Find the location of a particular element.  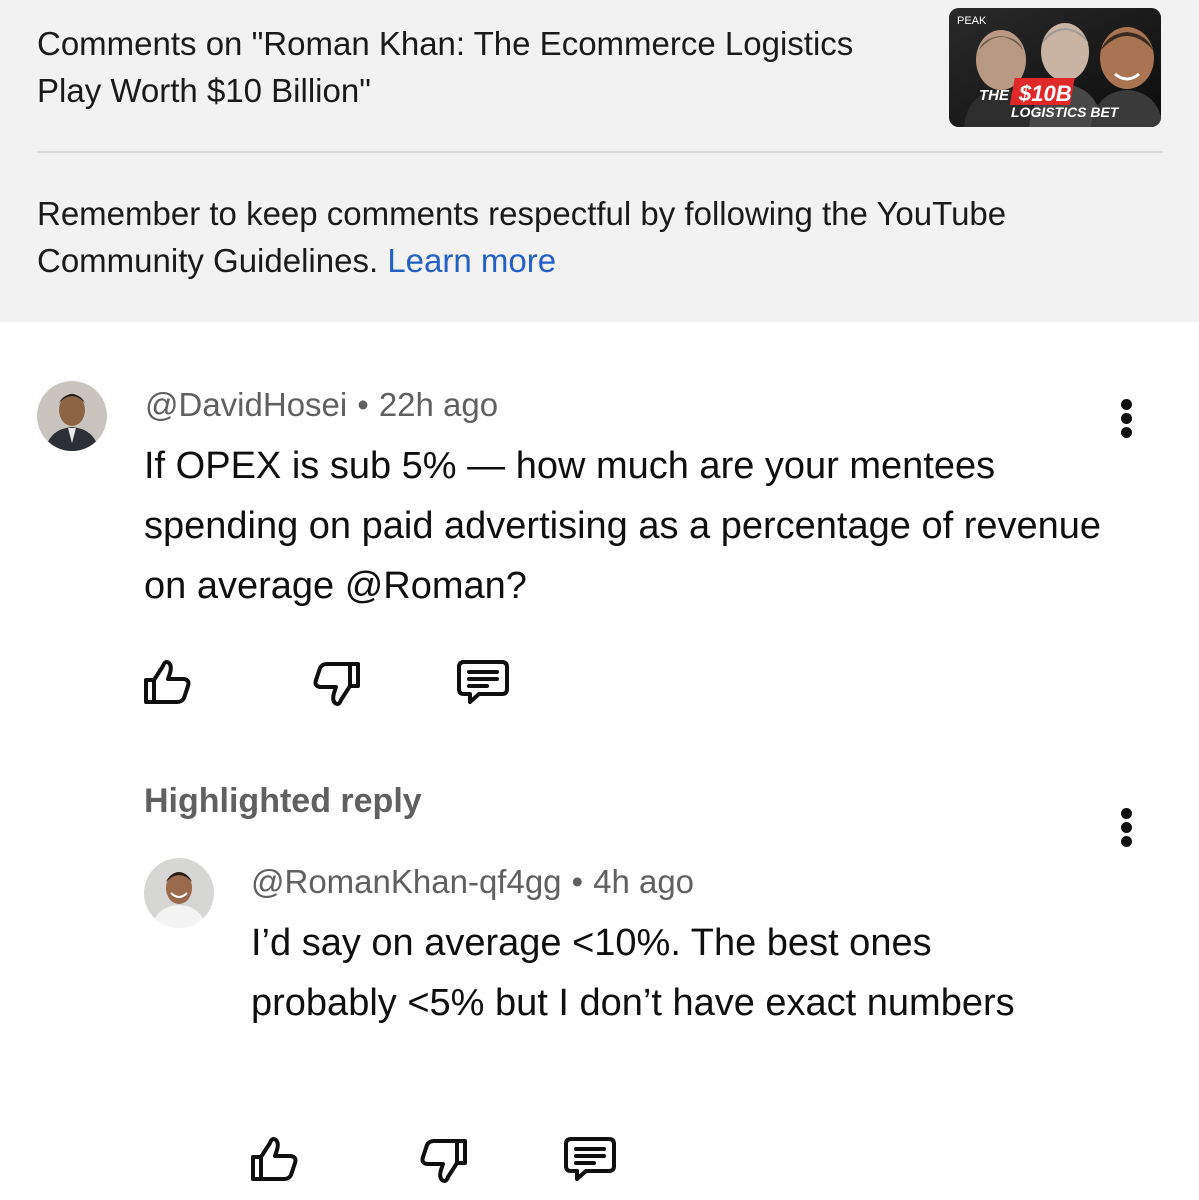

reply-meta: @RomanKhan-qf4gg • 4h ago is located at coordinates (472, 882).